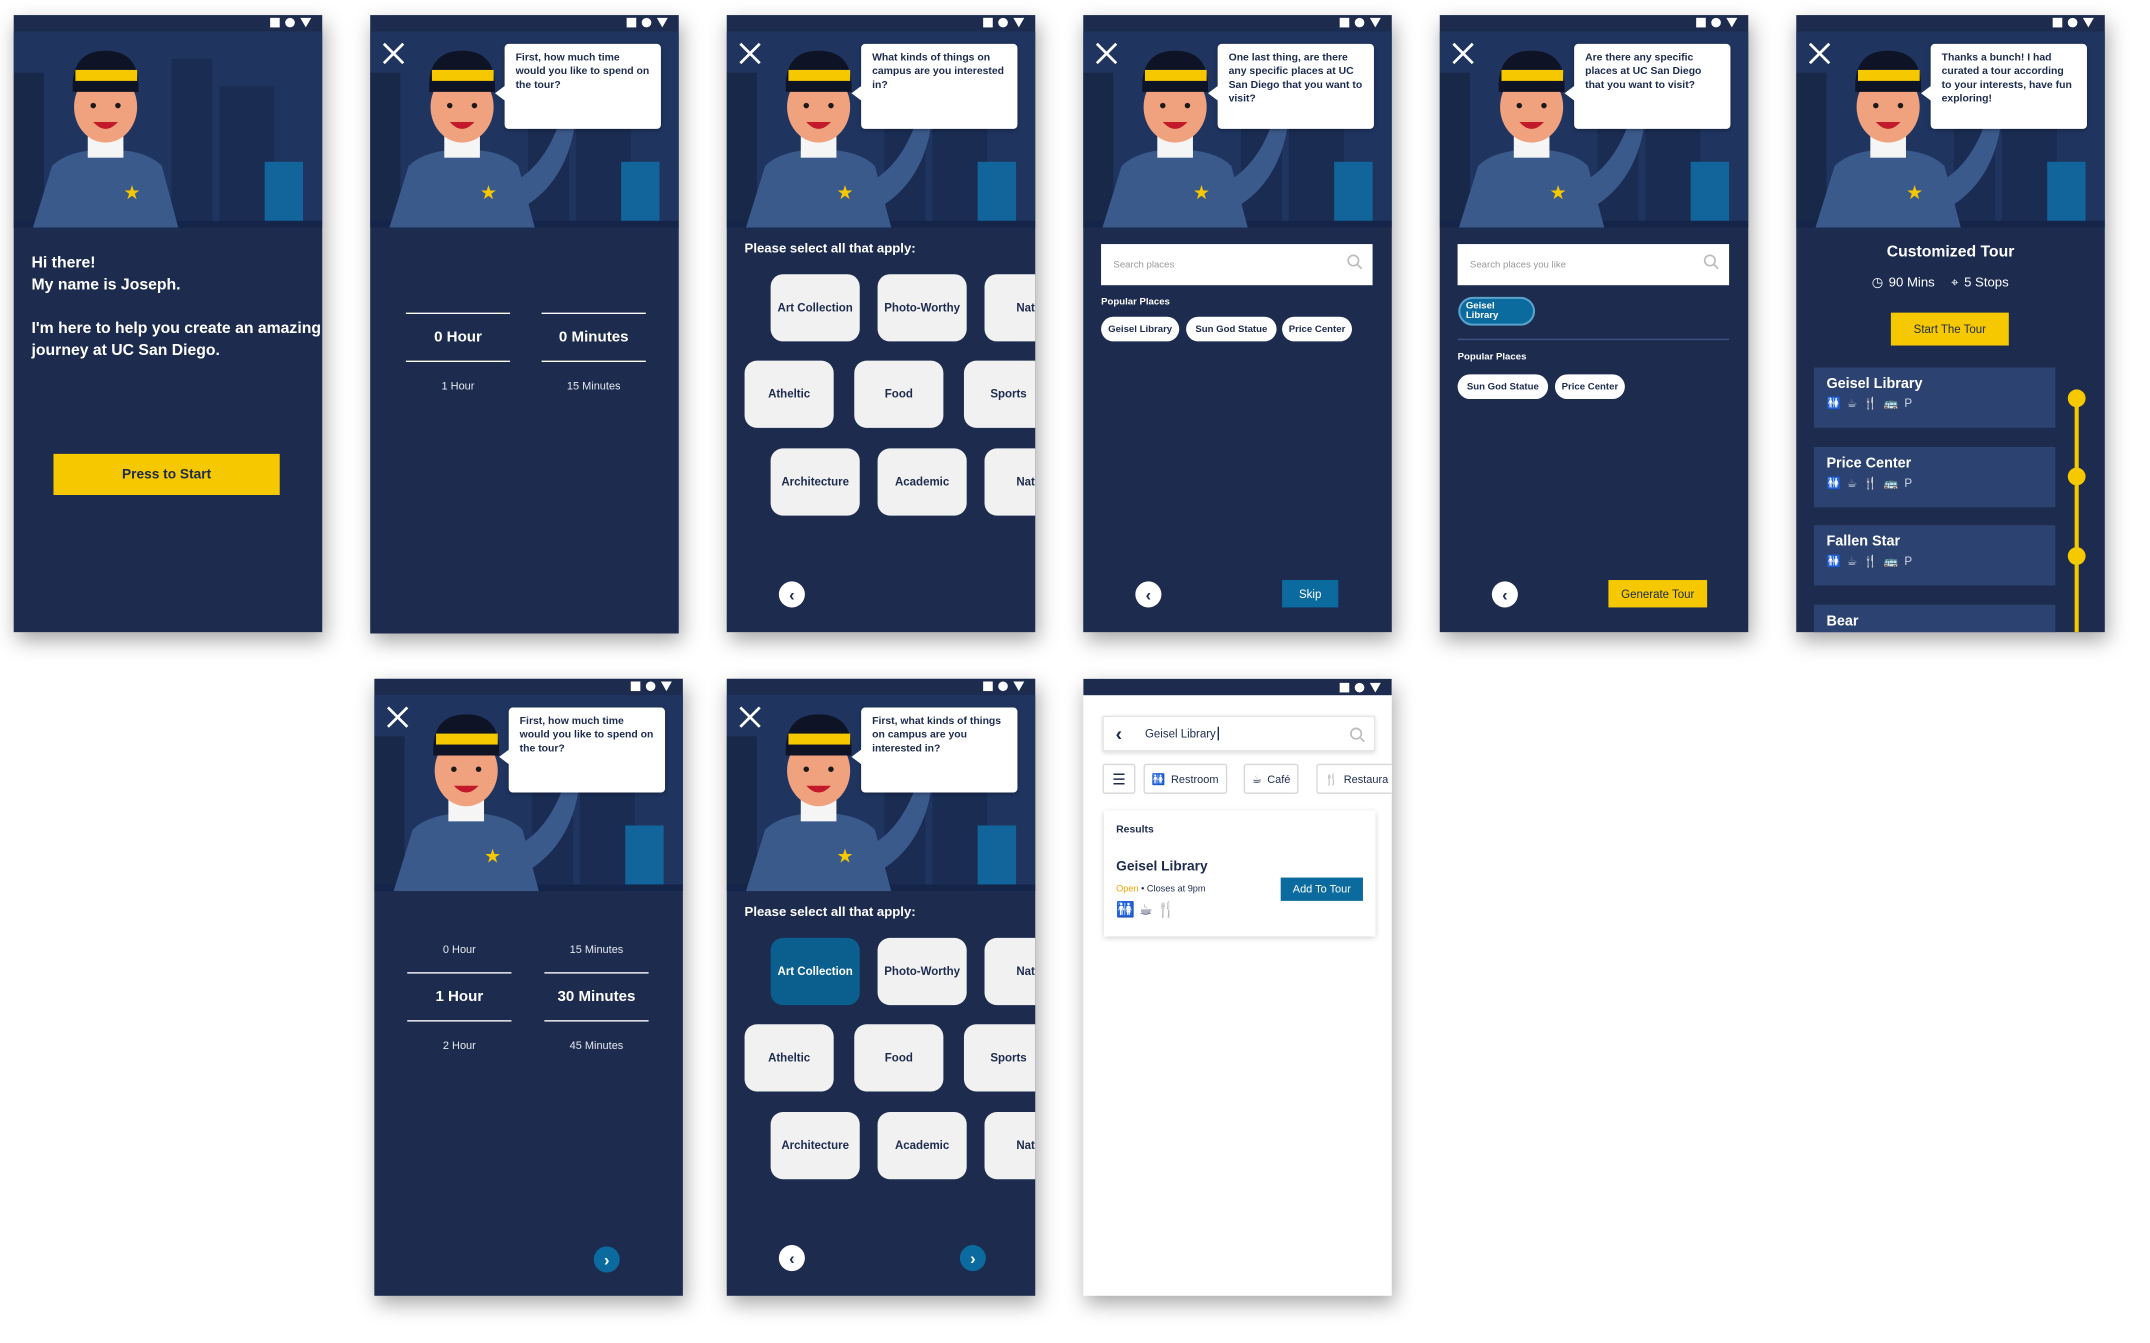  Describe the element at coordinates (166, 474) in the screenshot. I see `start-button: Press to Start` at that location.